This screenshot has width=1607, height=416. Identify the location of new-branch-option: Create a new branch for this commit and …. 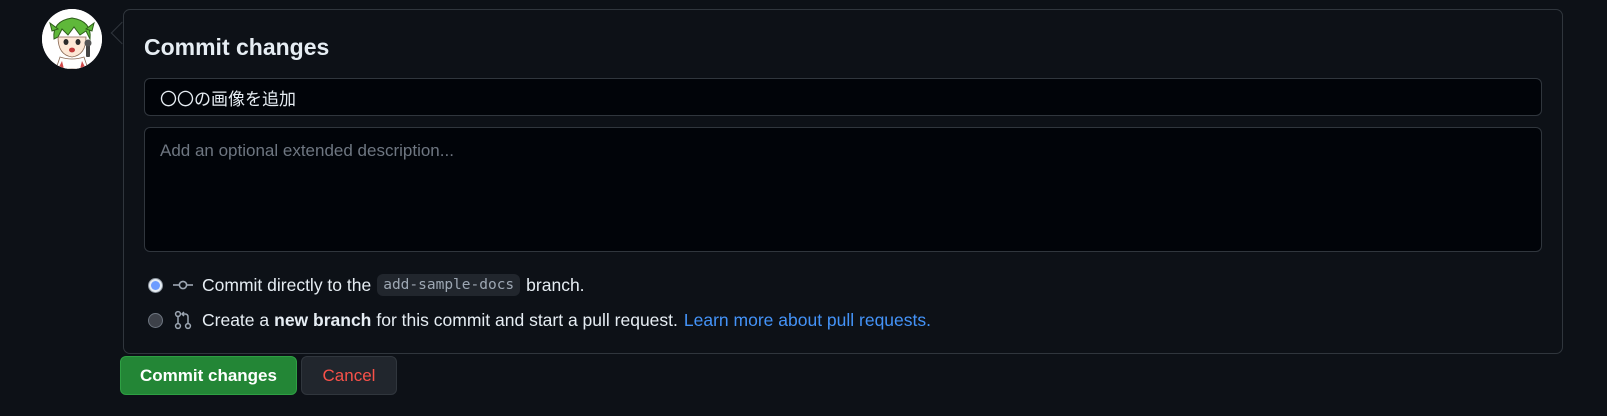
(539, 320).